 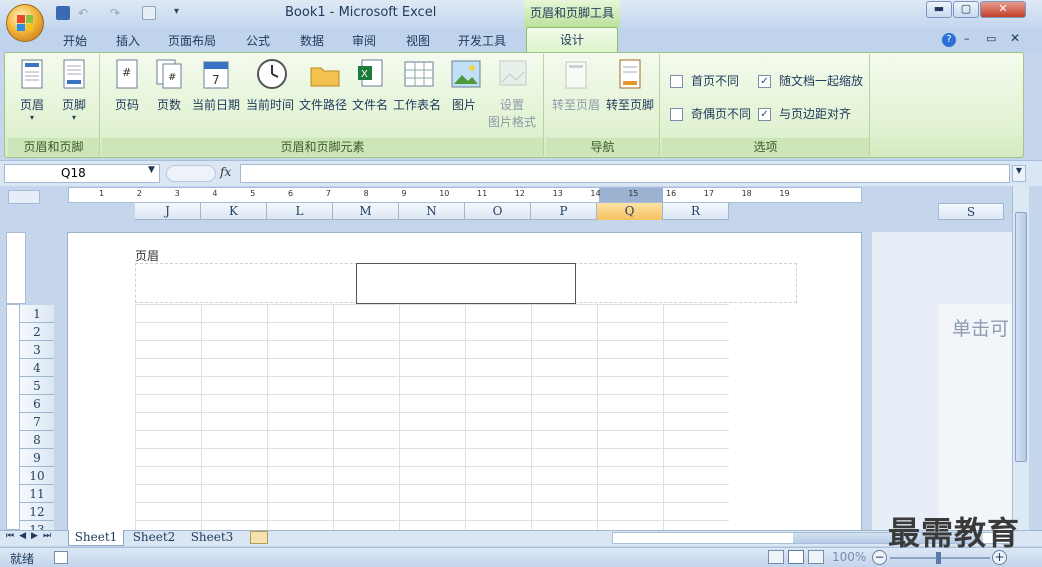 What do you see at coordinates (418, 41) in the screenshot?
I see `tab-view: 视图` at bounding box center [418, 41].